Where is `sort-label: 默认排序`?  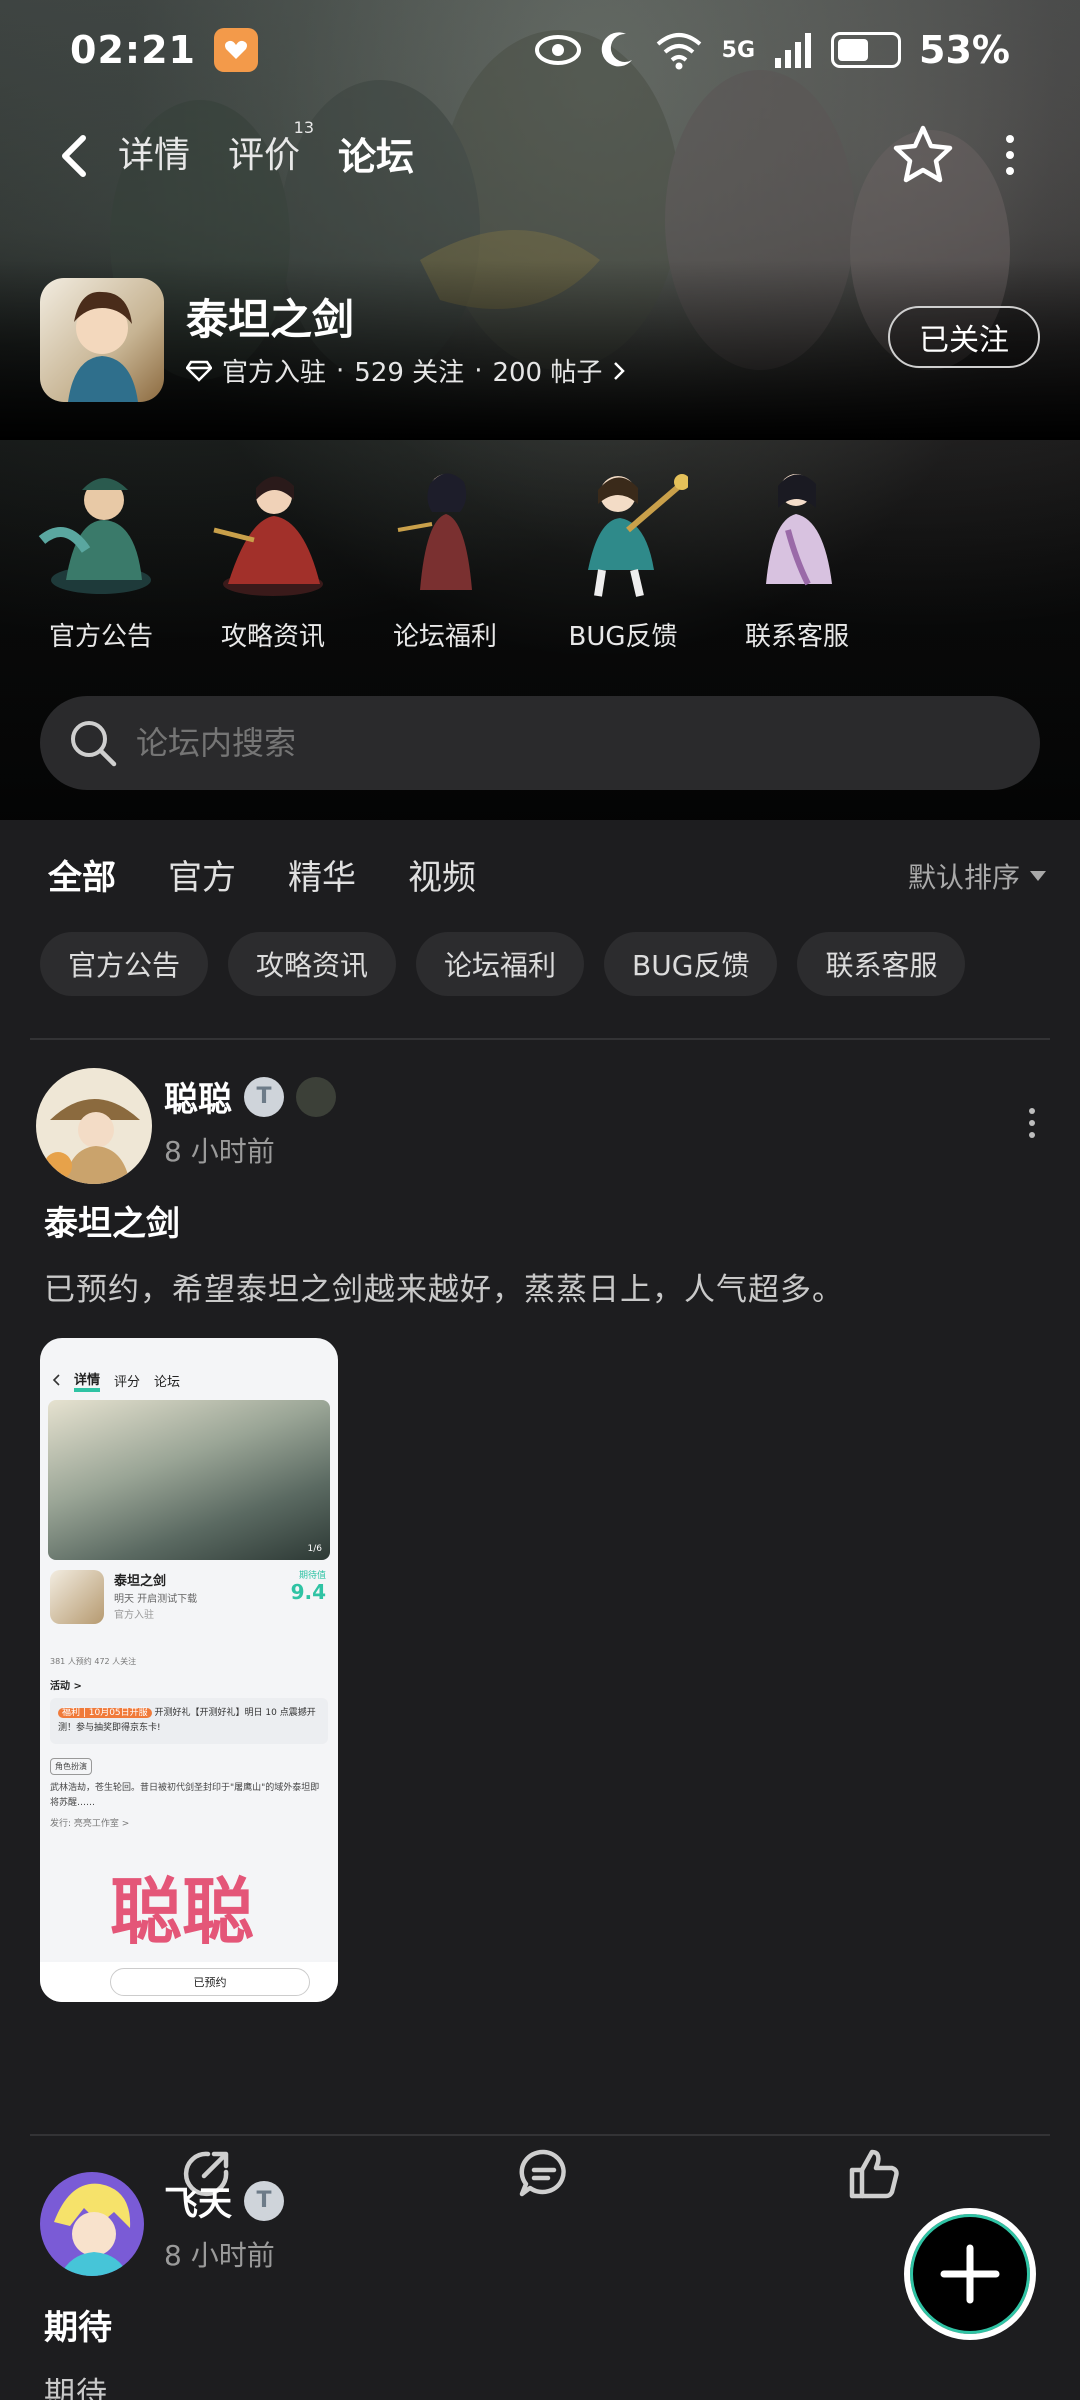 sort-label: 默认排序 is located at coordinates (963, 877).